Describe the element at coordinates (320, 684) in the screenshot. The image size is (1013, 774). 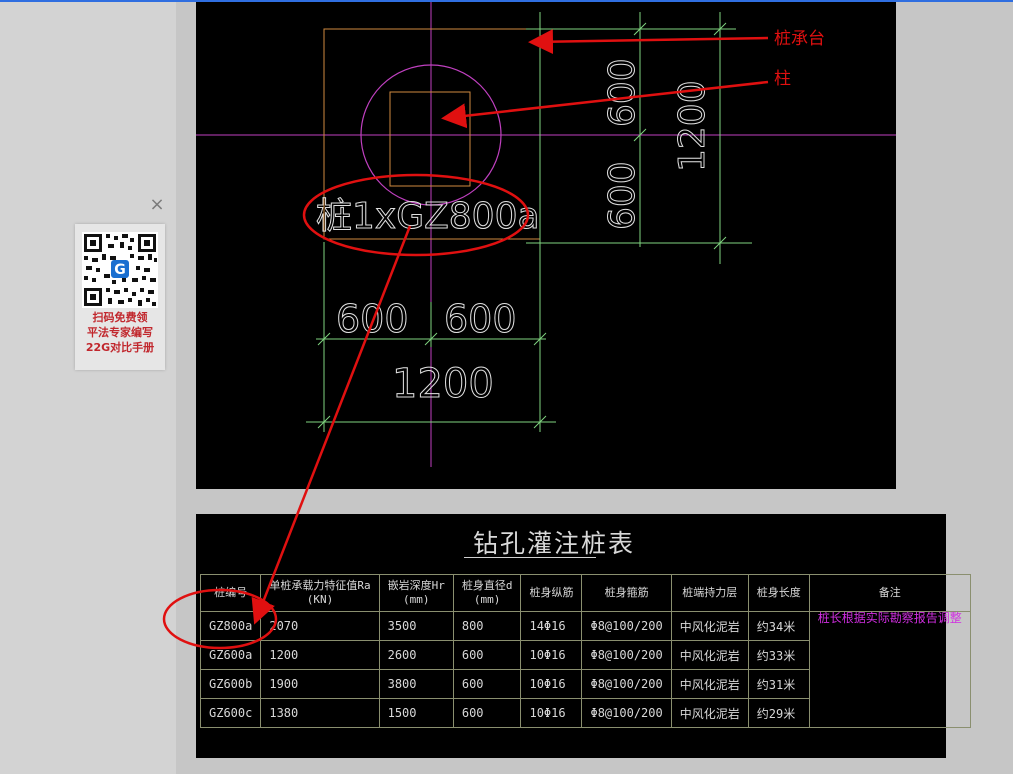
I see `table-cell: 1900` at that location.